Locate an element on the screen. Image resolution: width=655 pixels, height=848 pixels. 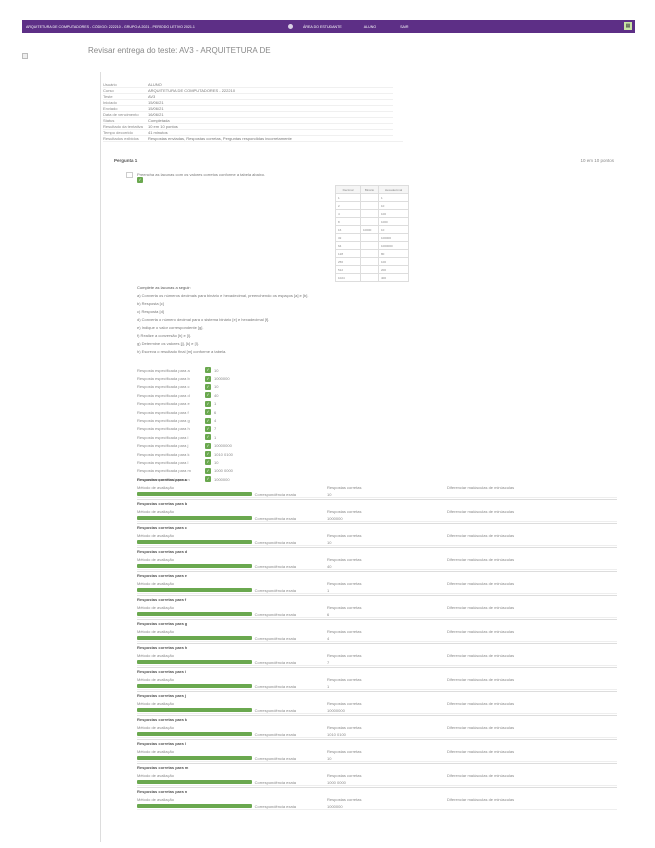
answer-row: Resposta especificada para g ✓ 4 is located at coordinates (207, 420).